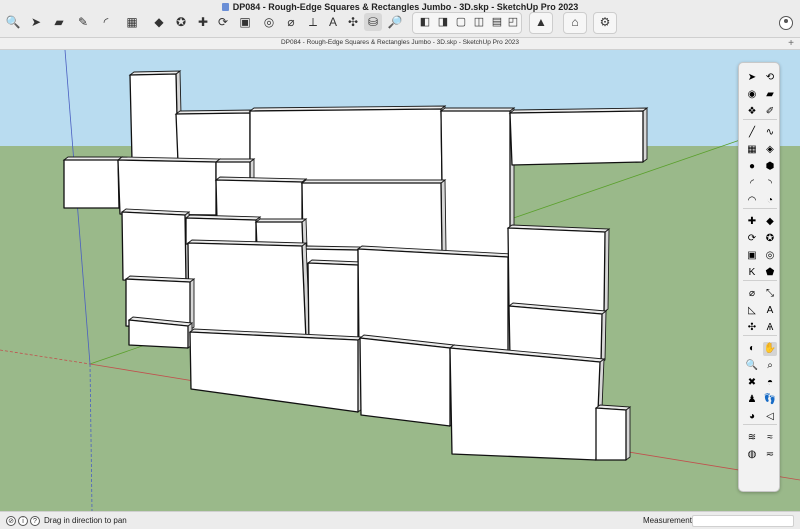 This screenshot has height=529, width=800. Describe the element at coordinates (752, 273) in the screenshot. I see `flip-icon: K` at that location.